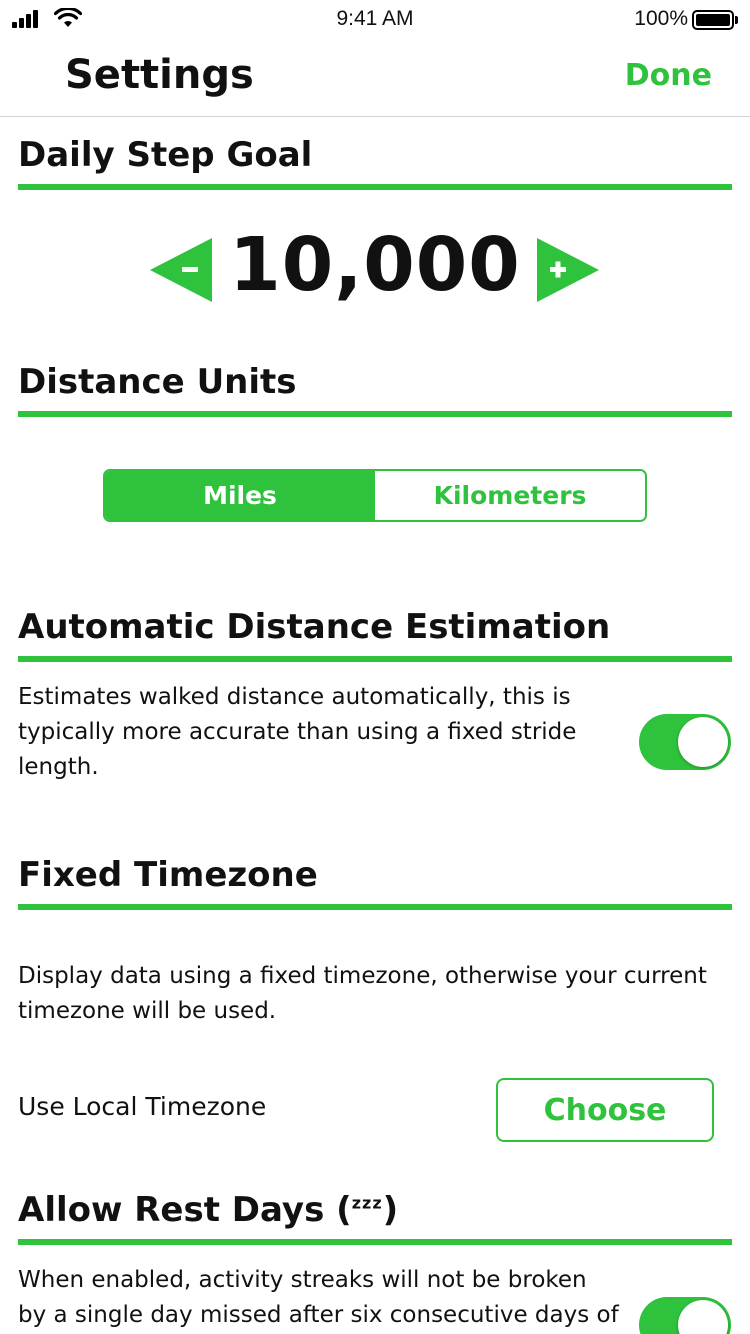 Image resolution: width=750 pixels, height=1334 pixels. I want to click on segment-miles: Miles, so click(240, 495).